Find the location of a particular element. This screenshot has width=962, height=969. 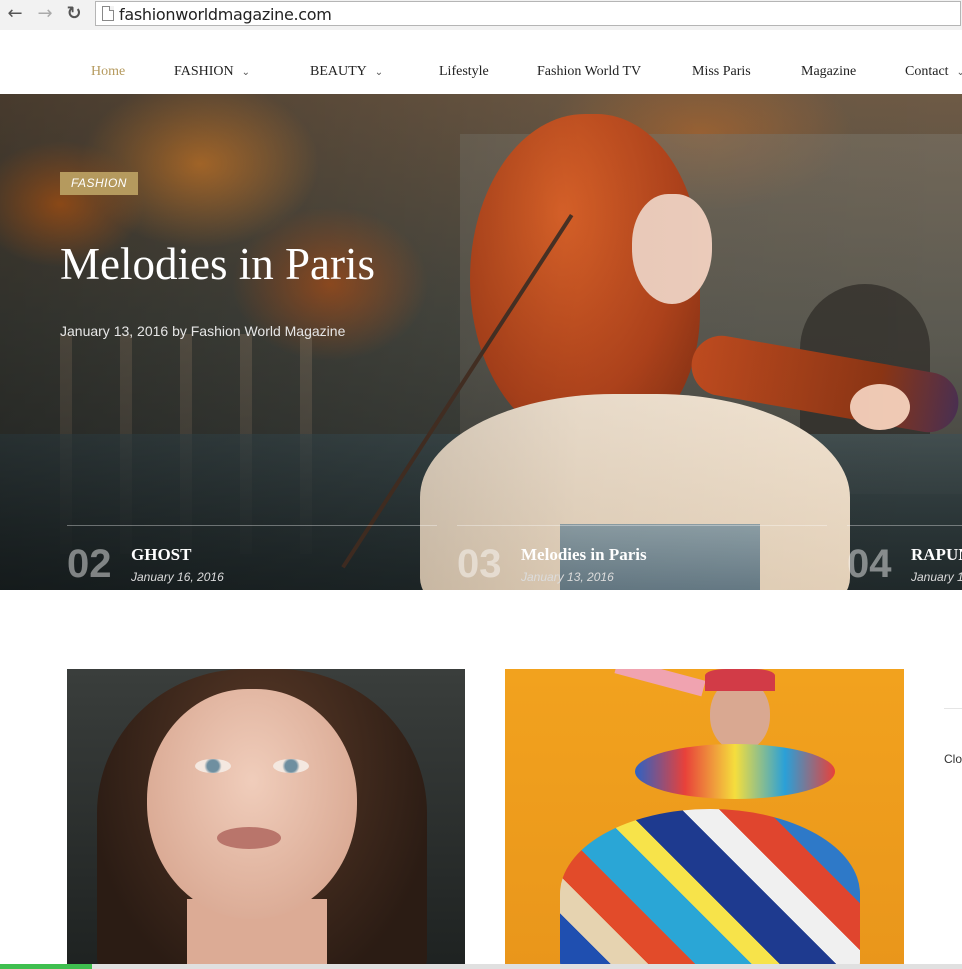

nav-item-label: Magazine is located at coordinates (829, 71).